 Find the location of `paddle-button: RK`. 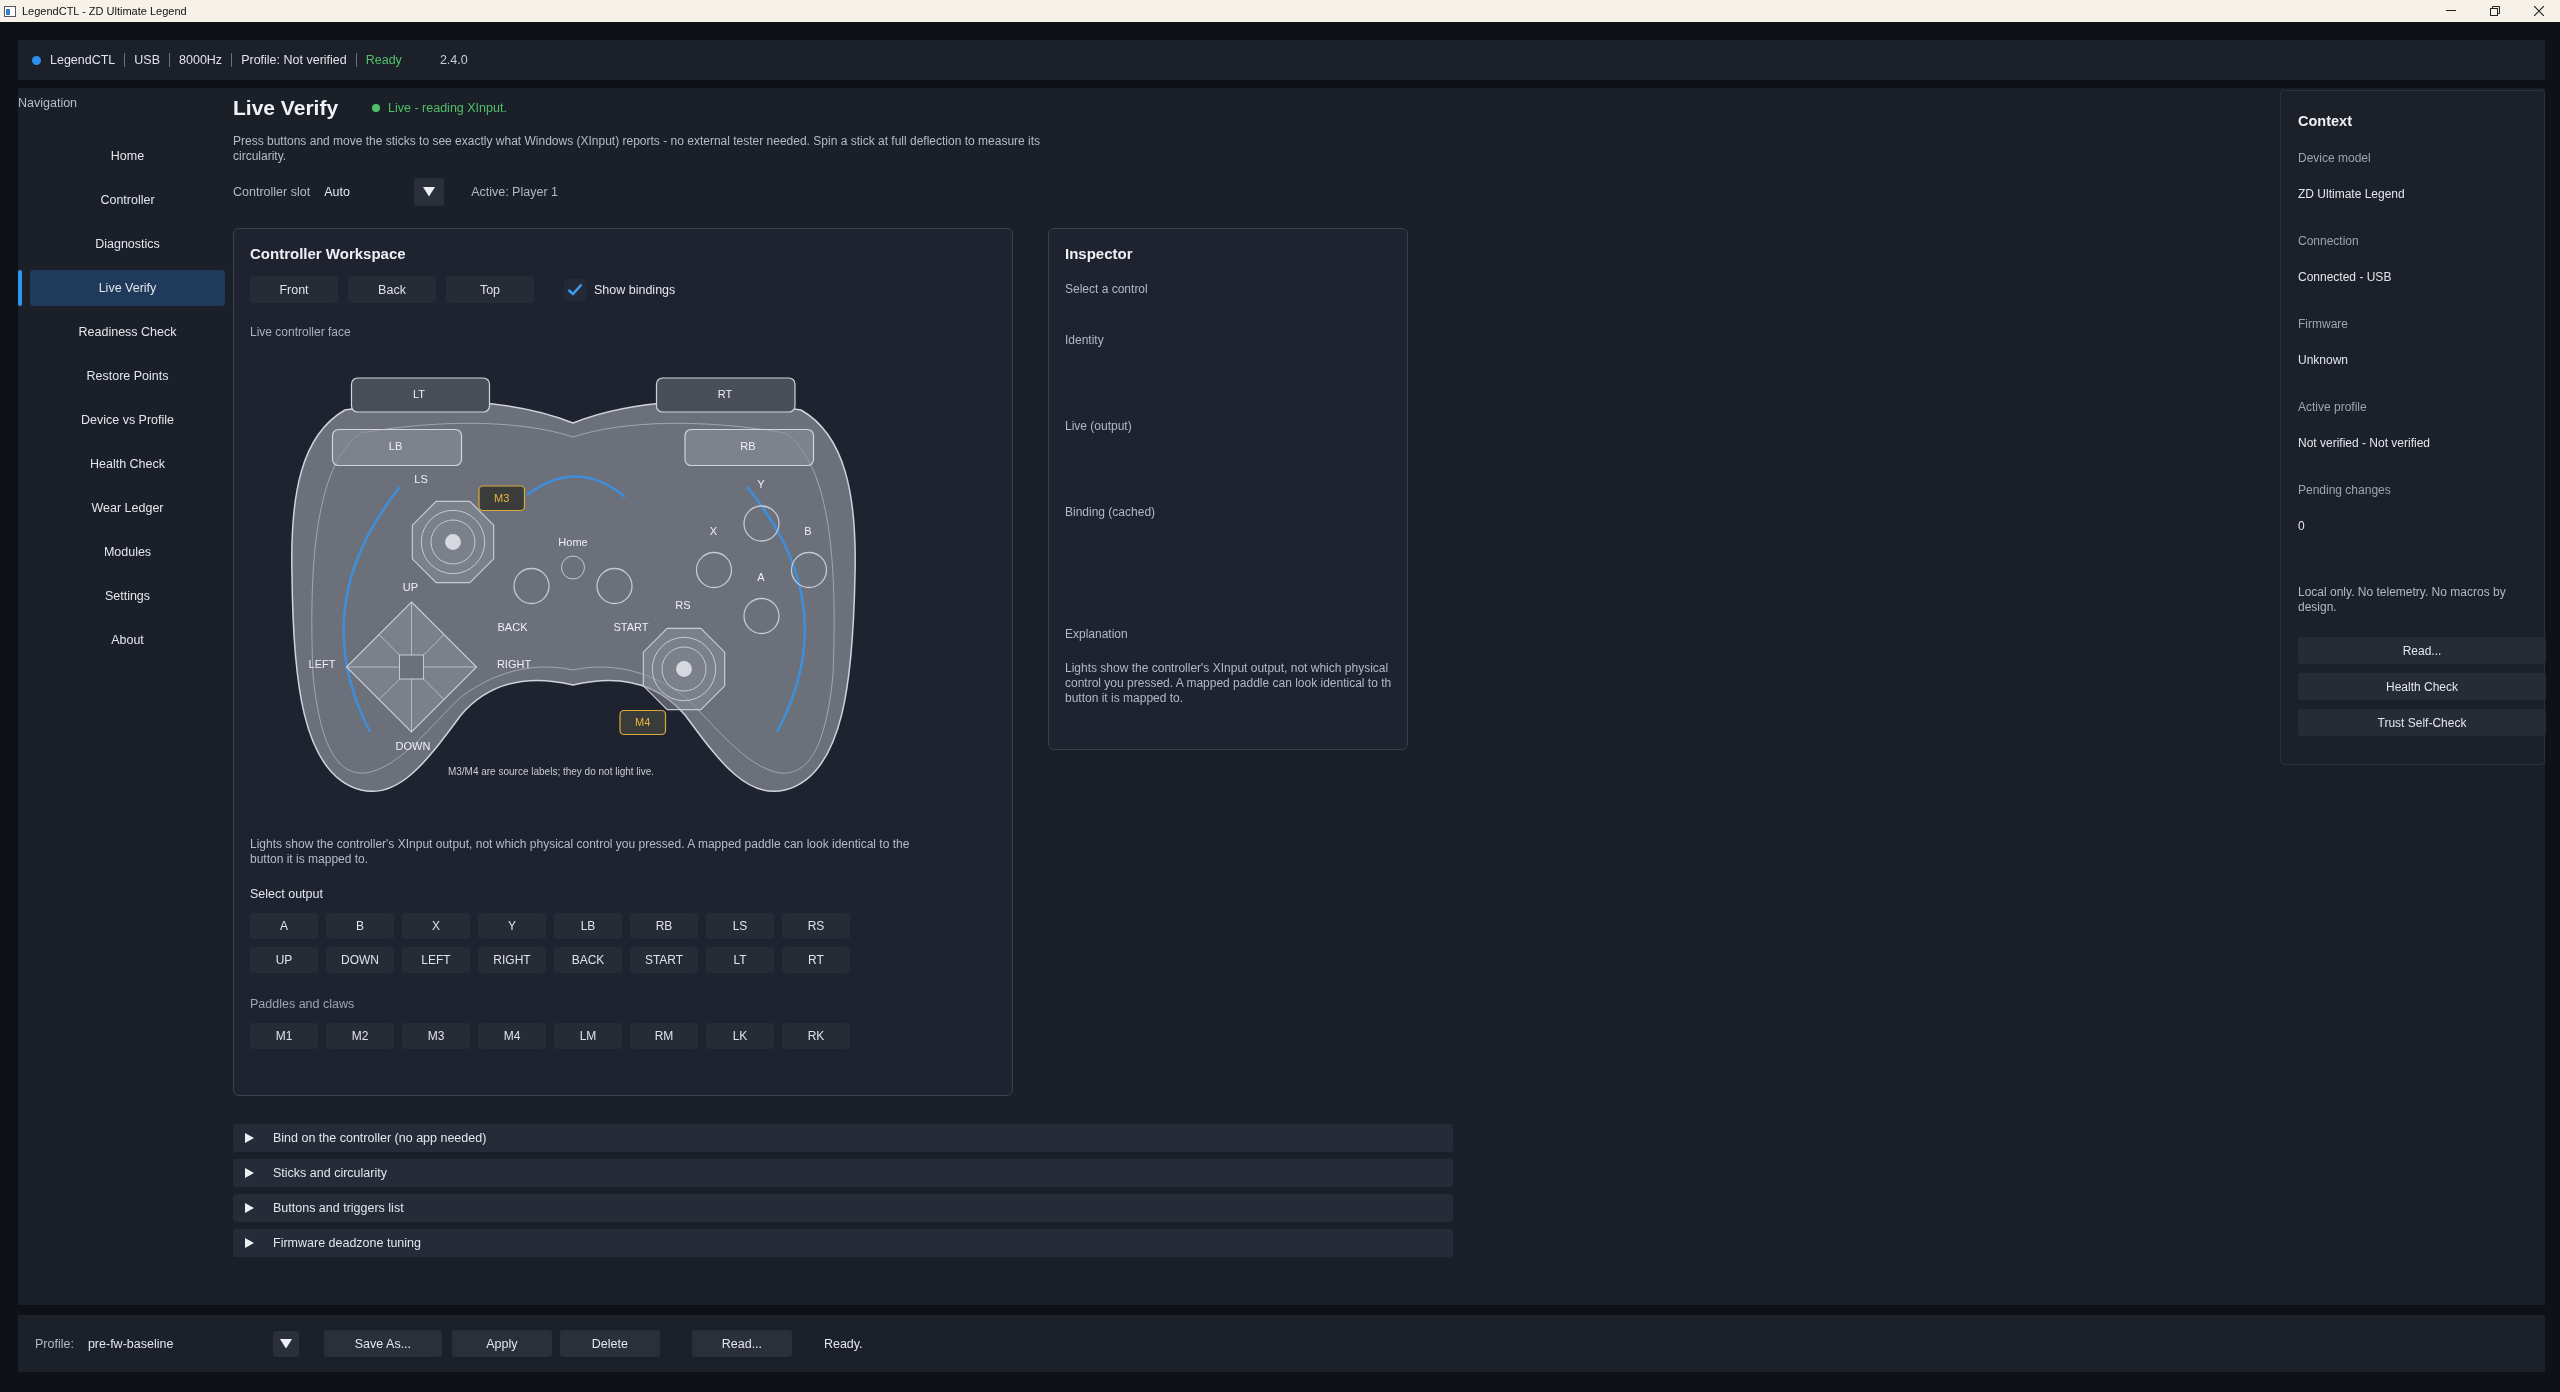

paddle-button: RK is located at coordinates (816, 1036).